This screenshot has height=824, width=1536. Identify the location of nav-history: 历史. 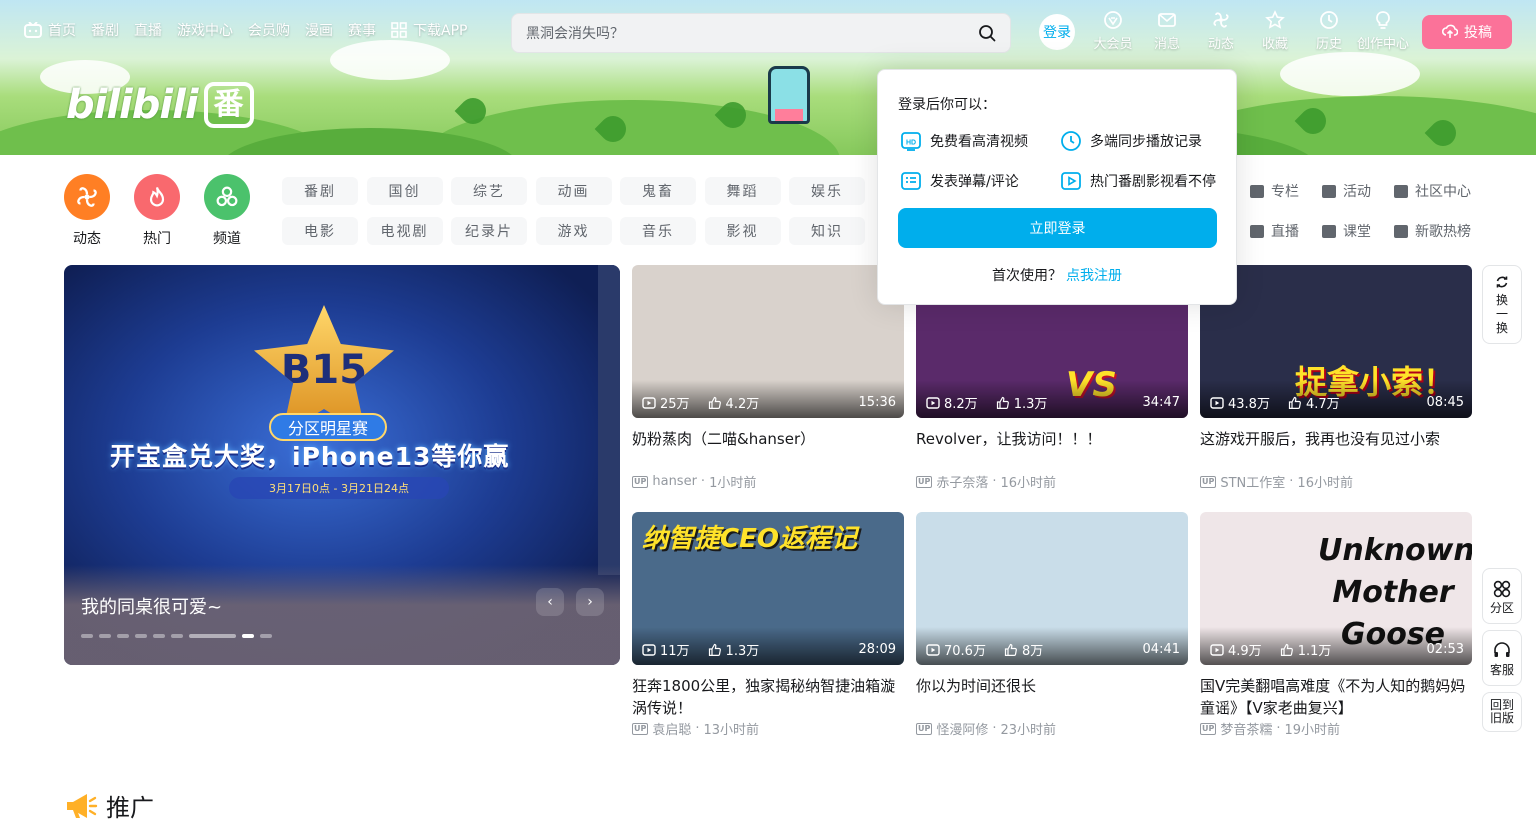
(1329, 31).